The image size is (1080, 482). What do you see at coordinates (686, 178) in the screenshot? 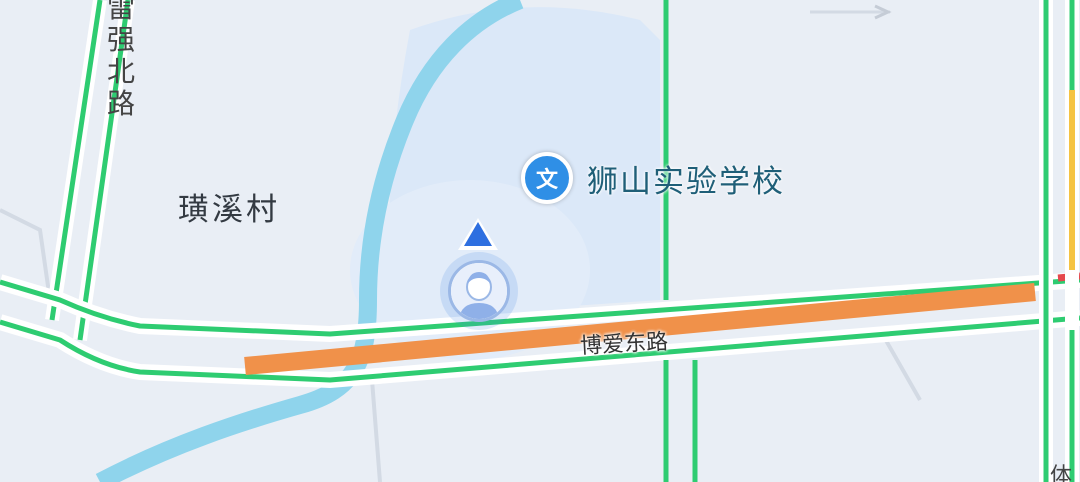
I see `poi-name: 狮山实验学校` at bounding box center [686, 178].